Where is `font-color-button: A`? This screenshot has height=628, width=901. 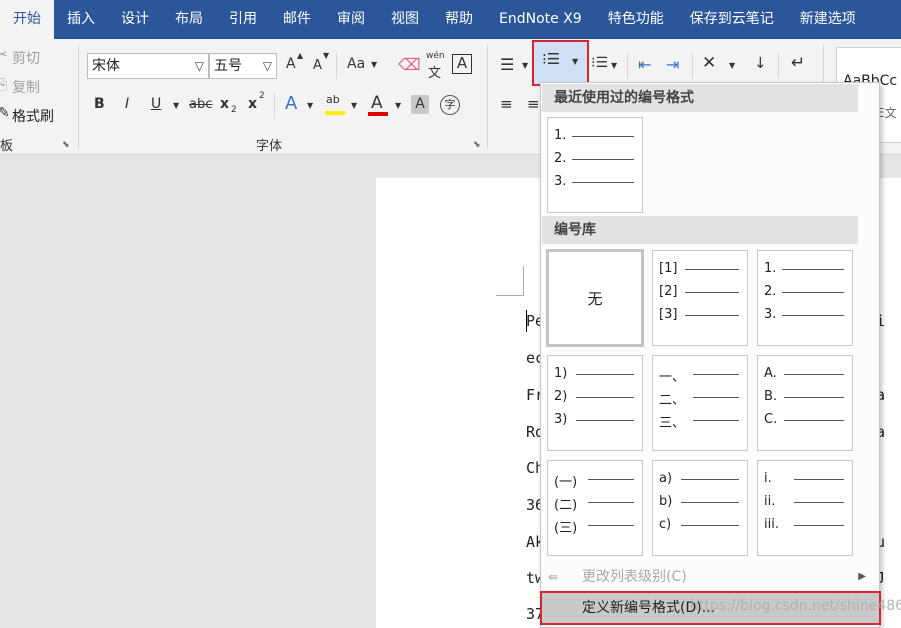
font-color-button: A is located at coordinates (377, 103).